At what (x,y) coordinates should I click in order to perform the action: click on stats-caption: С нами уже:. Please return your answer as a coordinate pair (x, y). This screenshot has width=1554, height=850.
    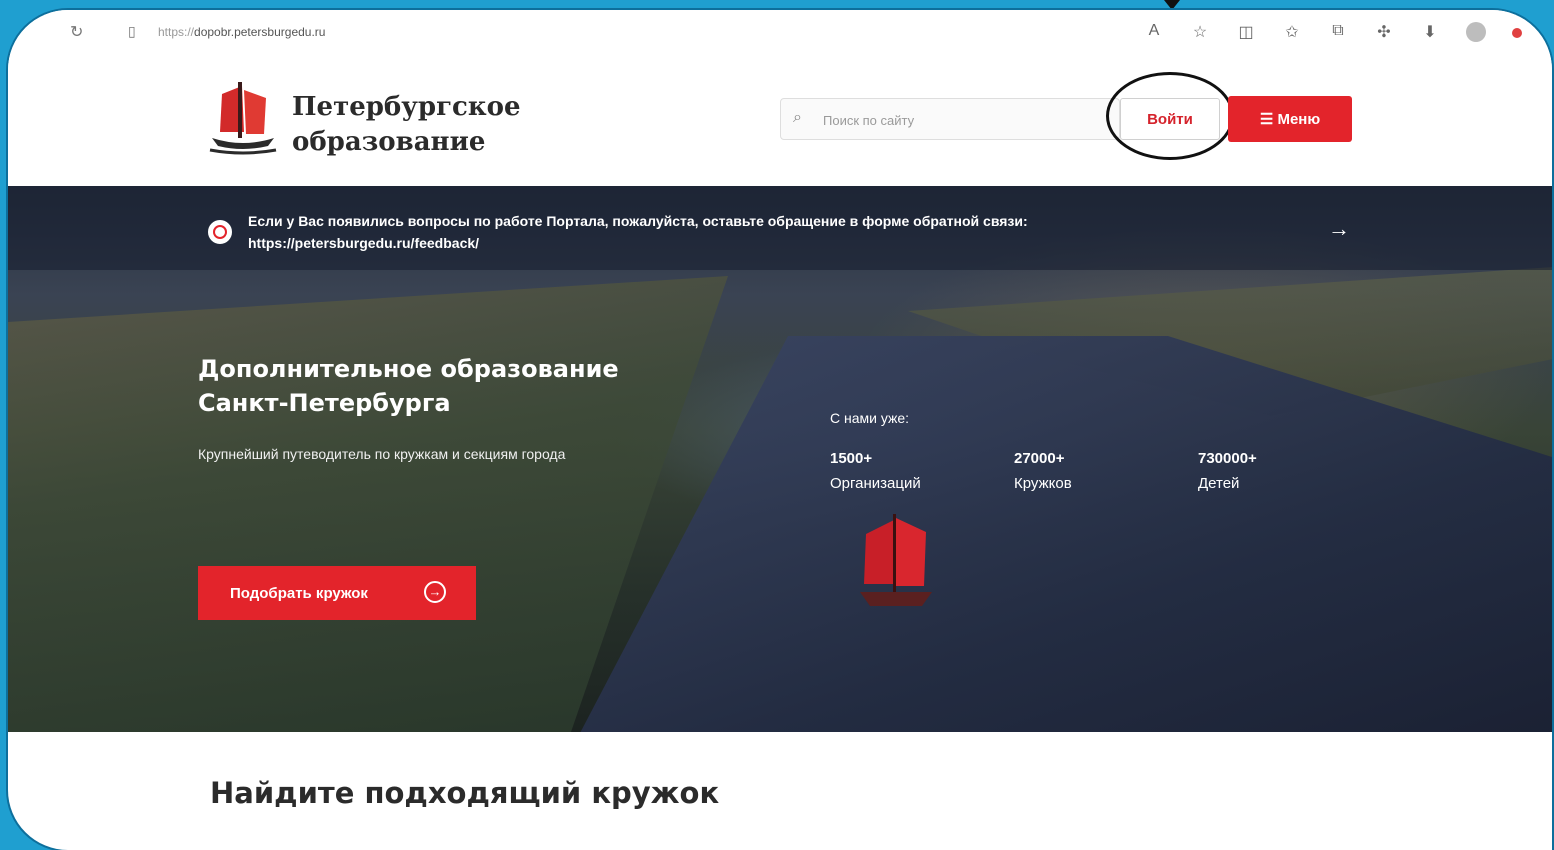
    Looking at the image, I should click on (870, 418).